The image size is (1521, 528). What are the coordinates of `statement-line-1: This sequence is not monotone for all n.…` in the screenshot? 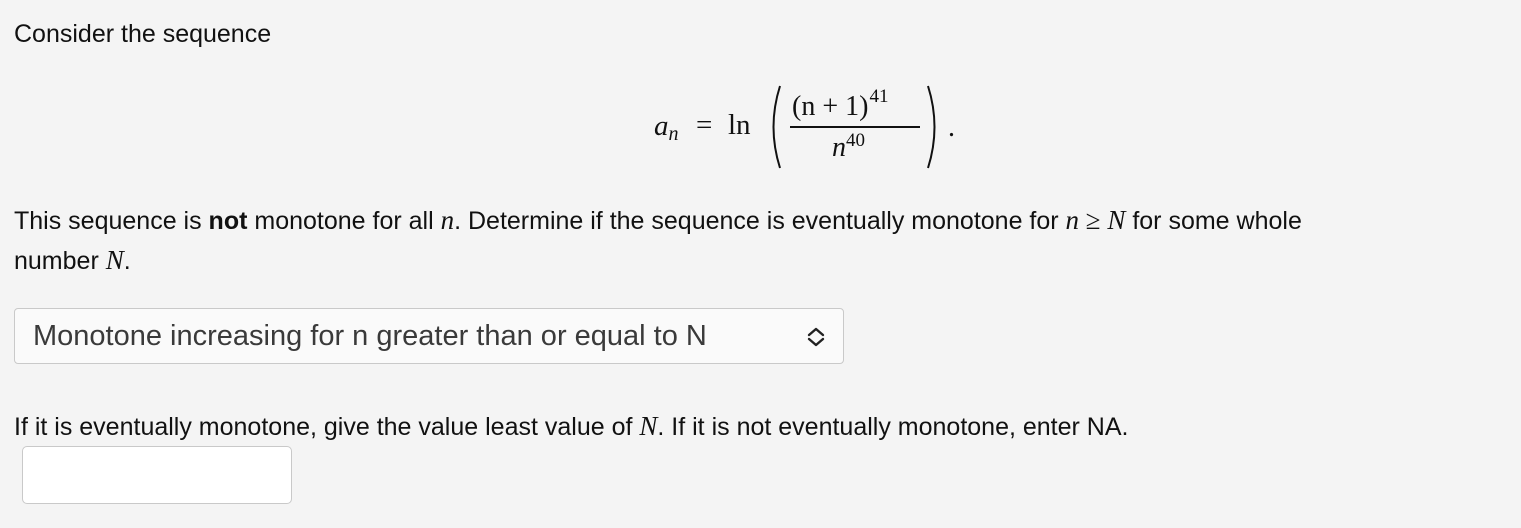 It's located at (658, 220).